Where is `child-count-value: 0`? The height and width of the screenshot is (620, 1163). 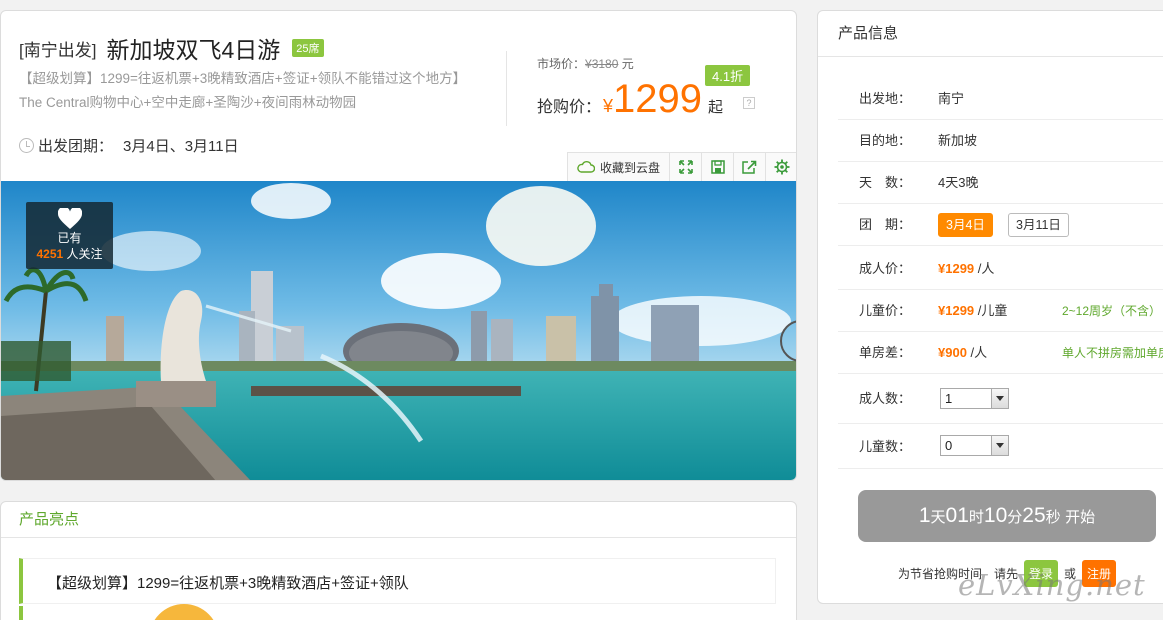
child-count-value: 0 is located at coordinates (949, 445).